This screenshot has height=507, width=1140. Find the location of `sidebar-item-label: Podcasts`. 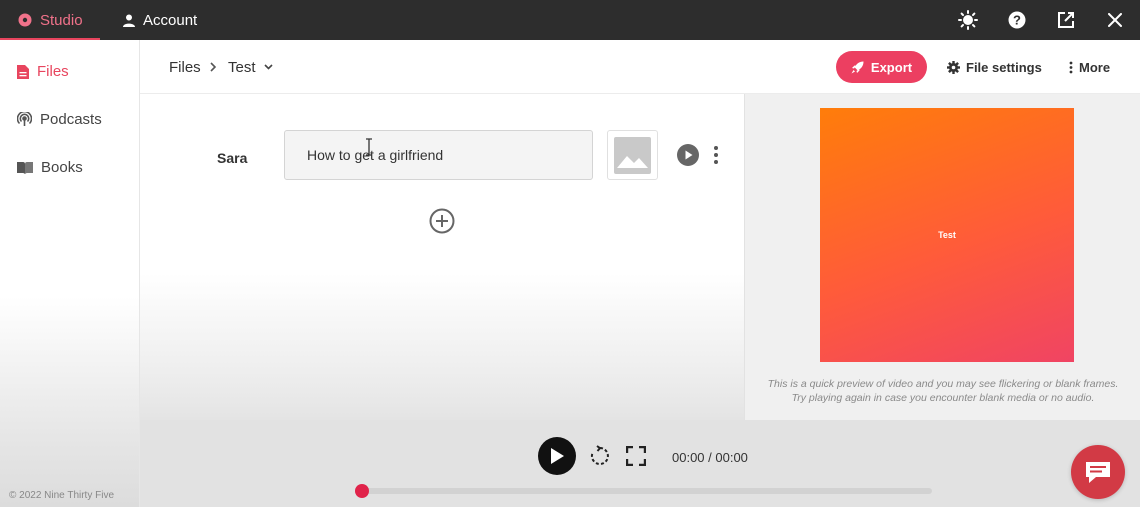

sidebar-item-label: Podcasts is located at coordinates (71, 119).